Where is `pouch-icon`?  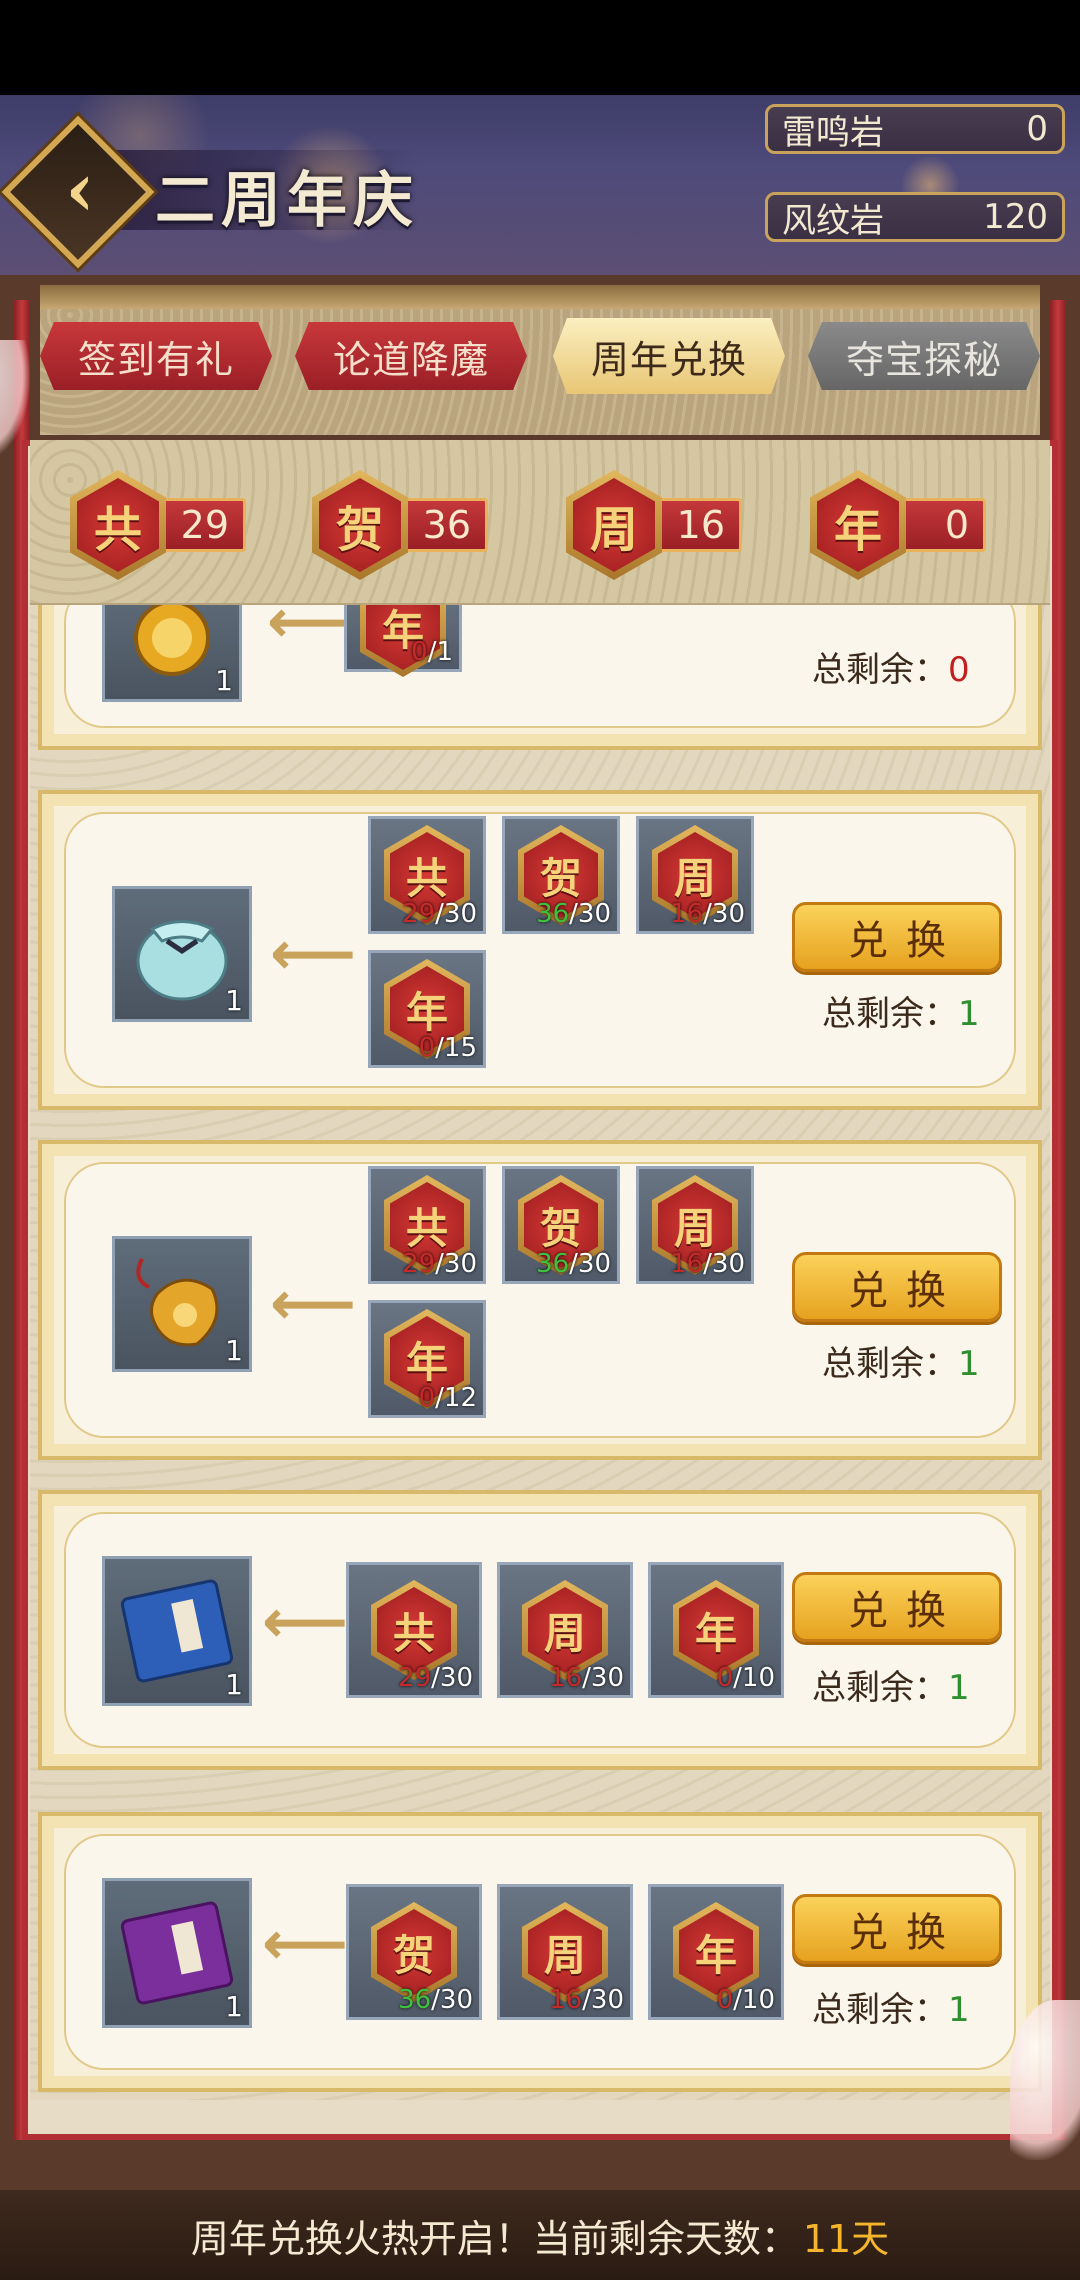 pouch-icon is located at coordinates (182, 960).